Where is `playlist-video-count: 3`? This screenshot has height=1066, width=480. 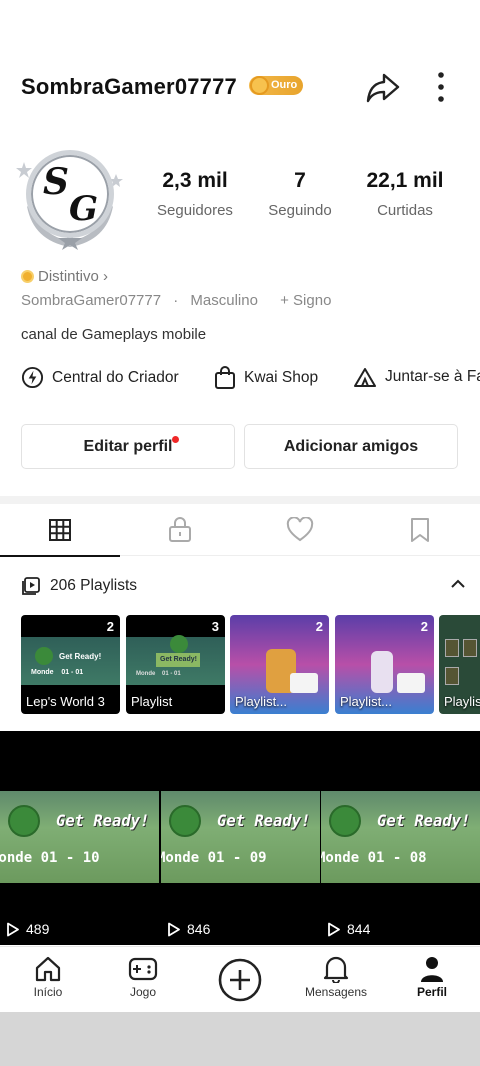 playlist-video-count: 3 is located at coordinates (215, 626).